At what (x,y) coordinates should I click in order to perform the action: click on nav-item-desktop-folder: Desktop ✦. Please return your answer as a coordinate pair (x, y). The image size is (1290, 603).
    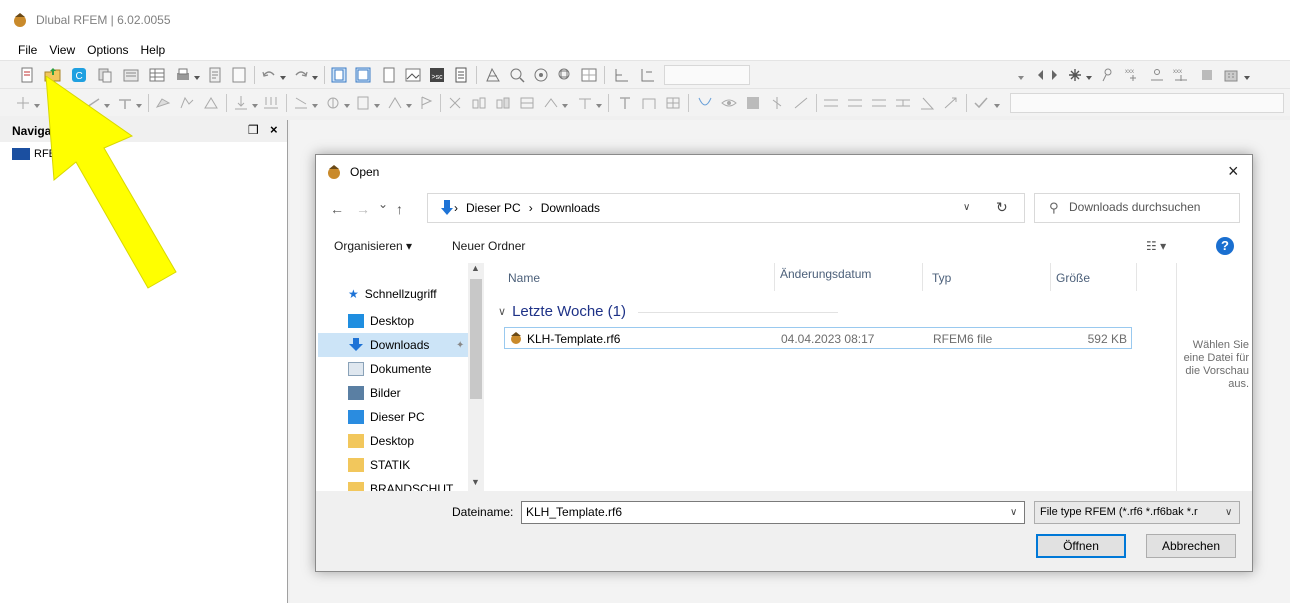
    Looking at the image, I should click on (416, 441).